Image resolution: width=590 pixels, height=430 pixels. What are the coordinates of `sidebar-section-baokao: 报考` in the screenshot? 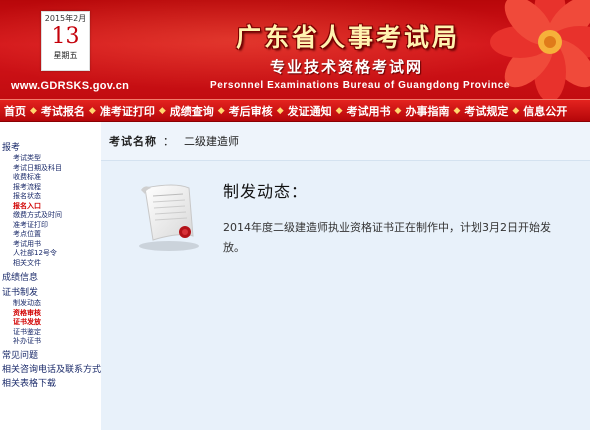 It's located at (50, 148).